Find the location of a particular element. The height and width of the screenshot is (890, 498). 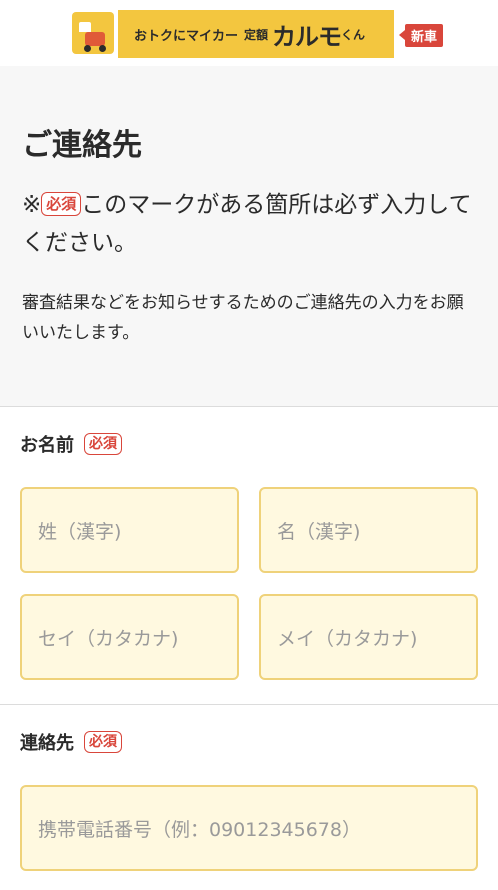

contact-label: 連絡先 必須 is located at coordinates (249, 742).